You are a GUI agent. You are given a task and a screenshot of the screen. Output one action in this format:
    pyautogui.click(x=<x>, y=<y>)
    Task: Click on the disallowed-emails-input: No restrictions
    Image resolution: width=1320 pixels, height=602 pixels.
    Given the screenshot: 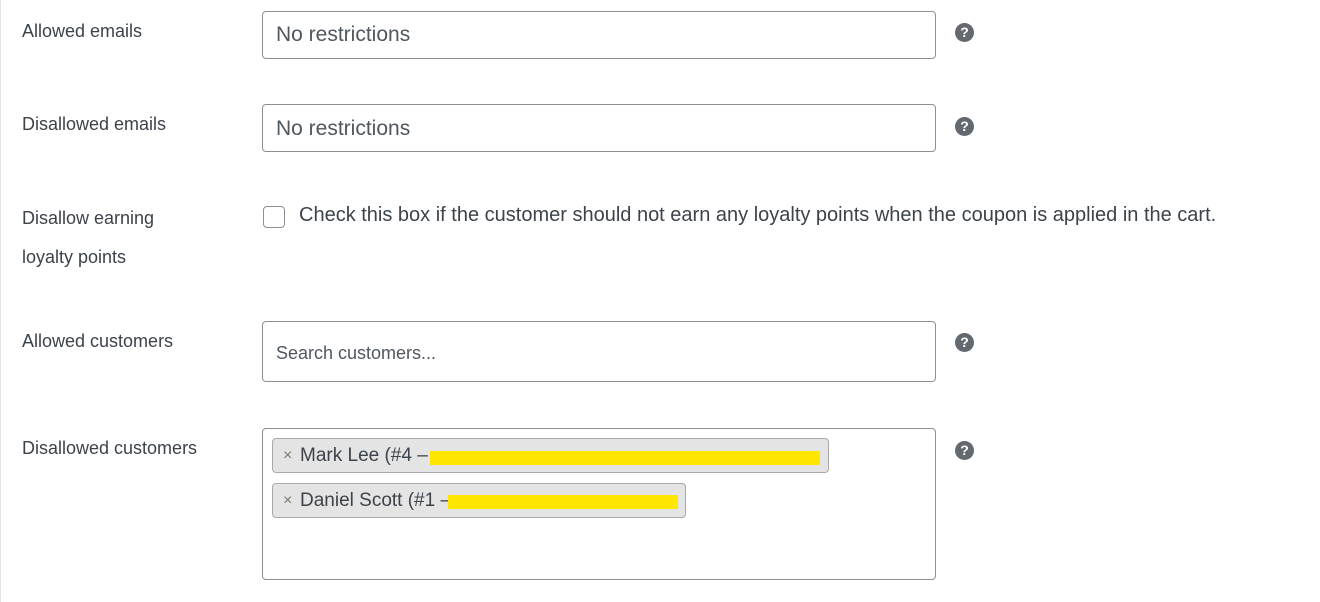 What is the action you would take?
    pyautogui.click(x=599, y=128)
    